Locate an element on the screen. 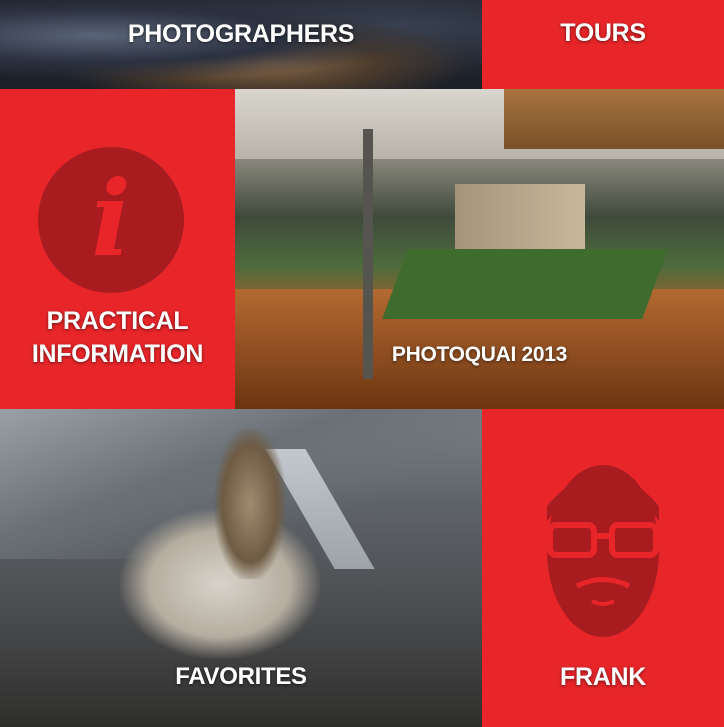 Image resolution: width=724 pixels, height=727 pixels. photo-lawn is located at coordinates (525, 284).